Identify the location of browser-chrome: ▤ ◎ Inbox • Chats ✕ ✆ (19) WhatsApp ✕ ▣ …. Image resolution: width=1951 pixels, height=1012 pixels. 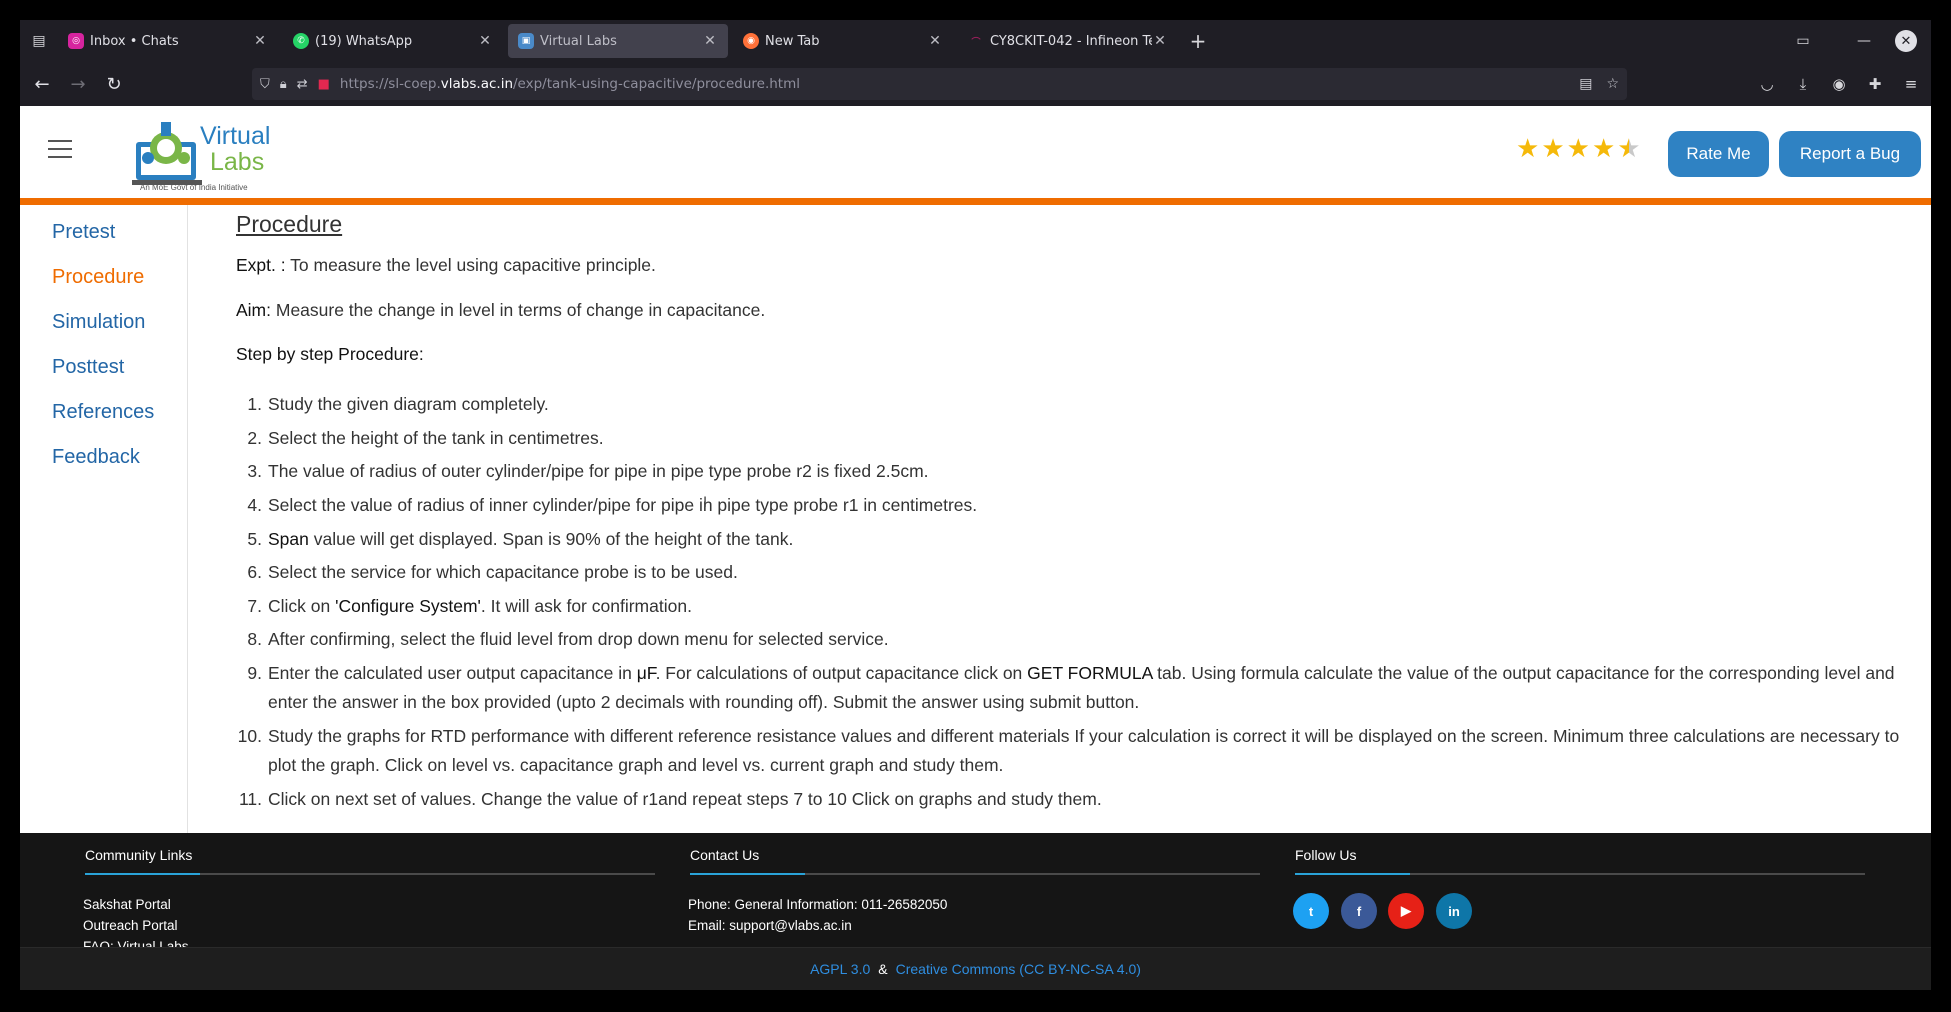
(975, 63).